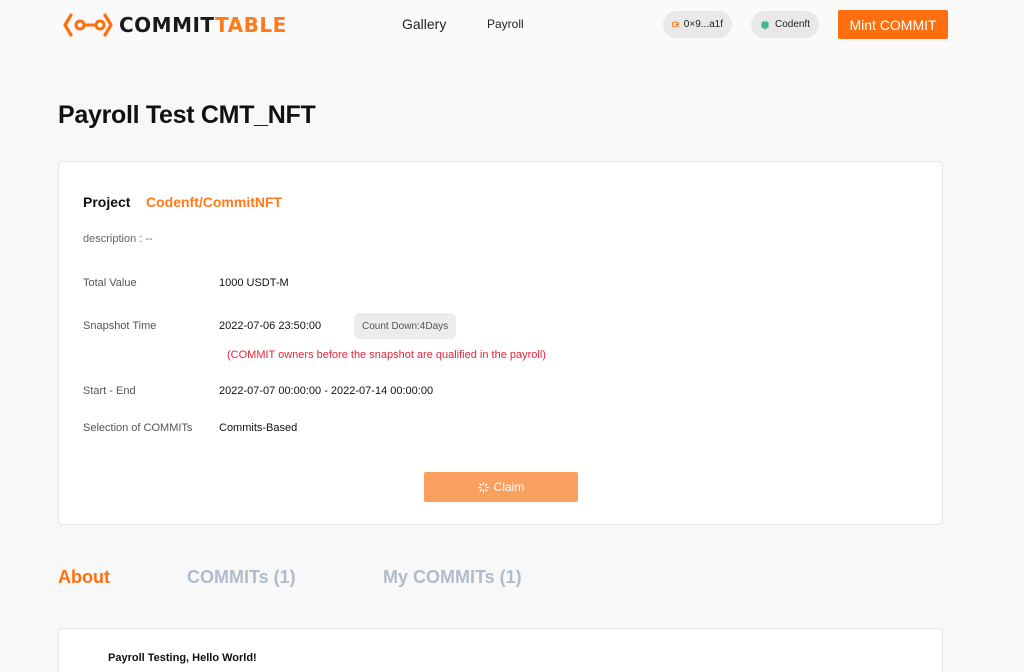 Image resolution: width=1024 pixels, height=672 pixels. Describe the element at coordinates (703, 24) in the screenshot. I see `wallet-address: 0×9...a1f` at that location.